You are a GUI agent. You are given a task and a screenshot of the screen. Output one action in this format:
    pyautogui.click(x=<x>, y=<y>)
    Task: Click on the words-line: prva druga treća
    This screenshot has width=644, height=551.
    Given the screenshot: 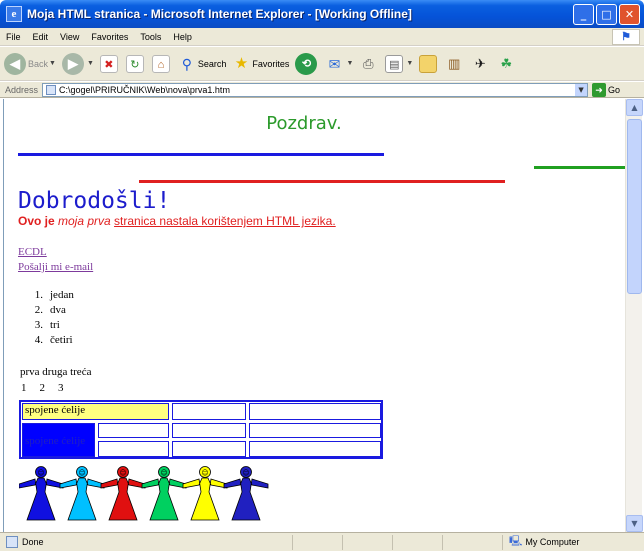 What is the action you would take?
    pyautogui.click(x=56, y=372)
    